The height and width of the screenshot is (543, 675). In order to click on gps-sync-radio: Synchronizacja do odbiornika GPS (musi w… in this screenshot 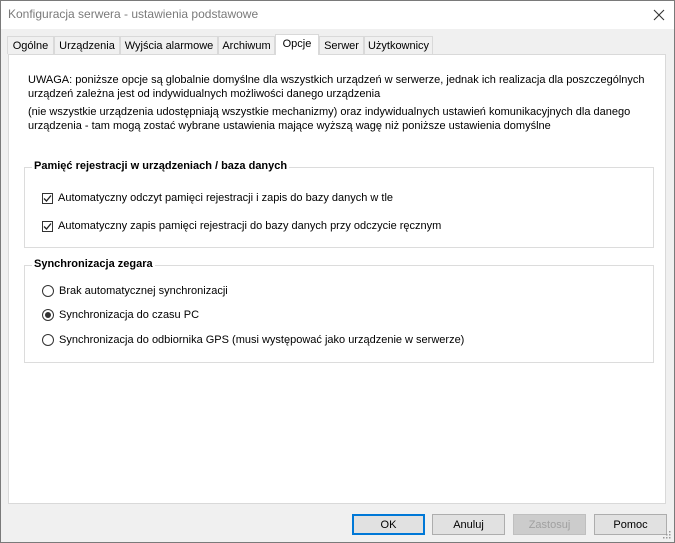, I will do `click(253, 340)`.